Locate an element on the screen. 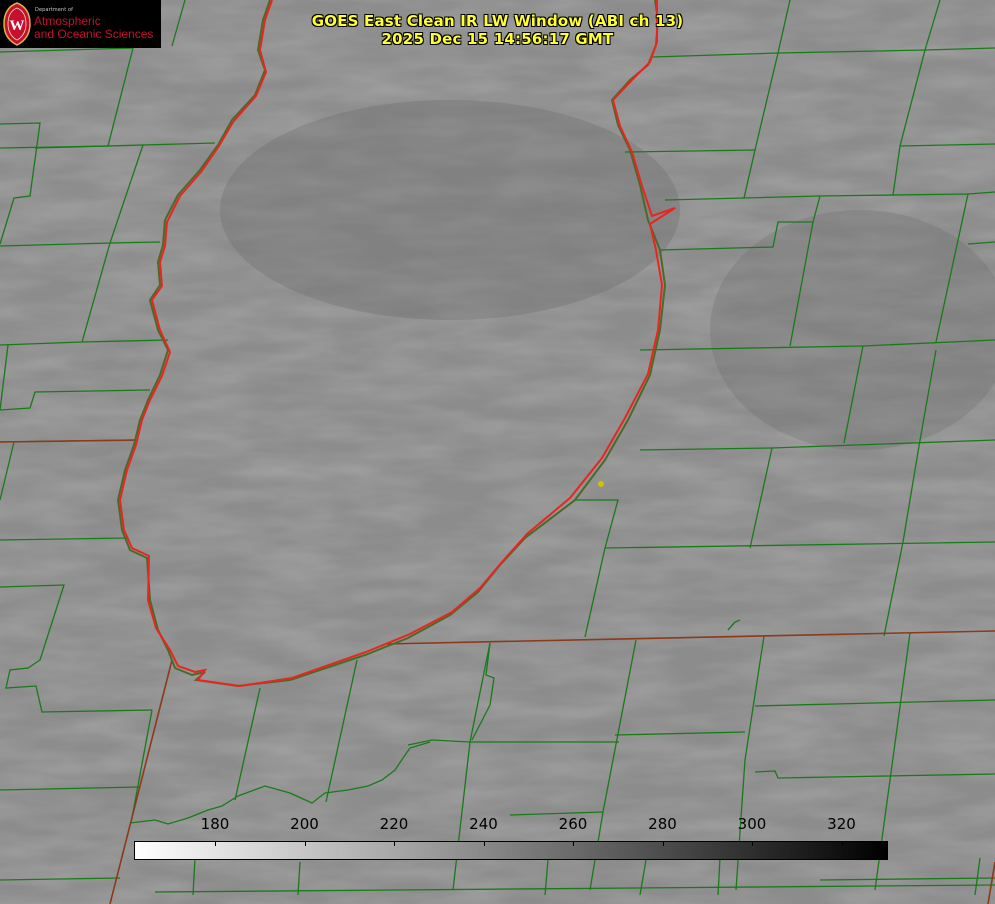 The image size is (995, 904). colorbar-tick-label: 280 is located at coordinates (662, 824).